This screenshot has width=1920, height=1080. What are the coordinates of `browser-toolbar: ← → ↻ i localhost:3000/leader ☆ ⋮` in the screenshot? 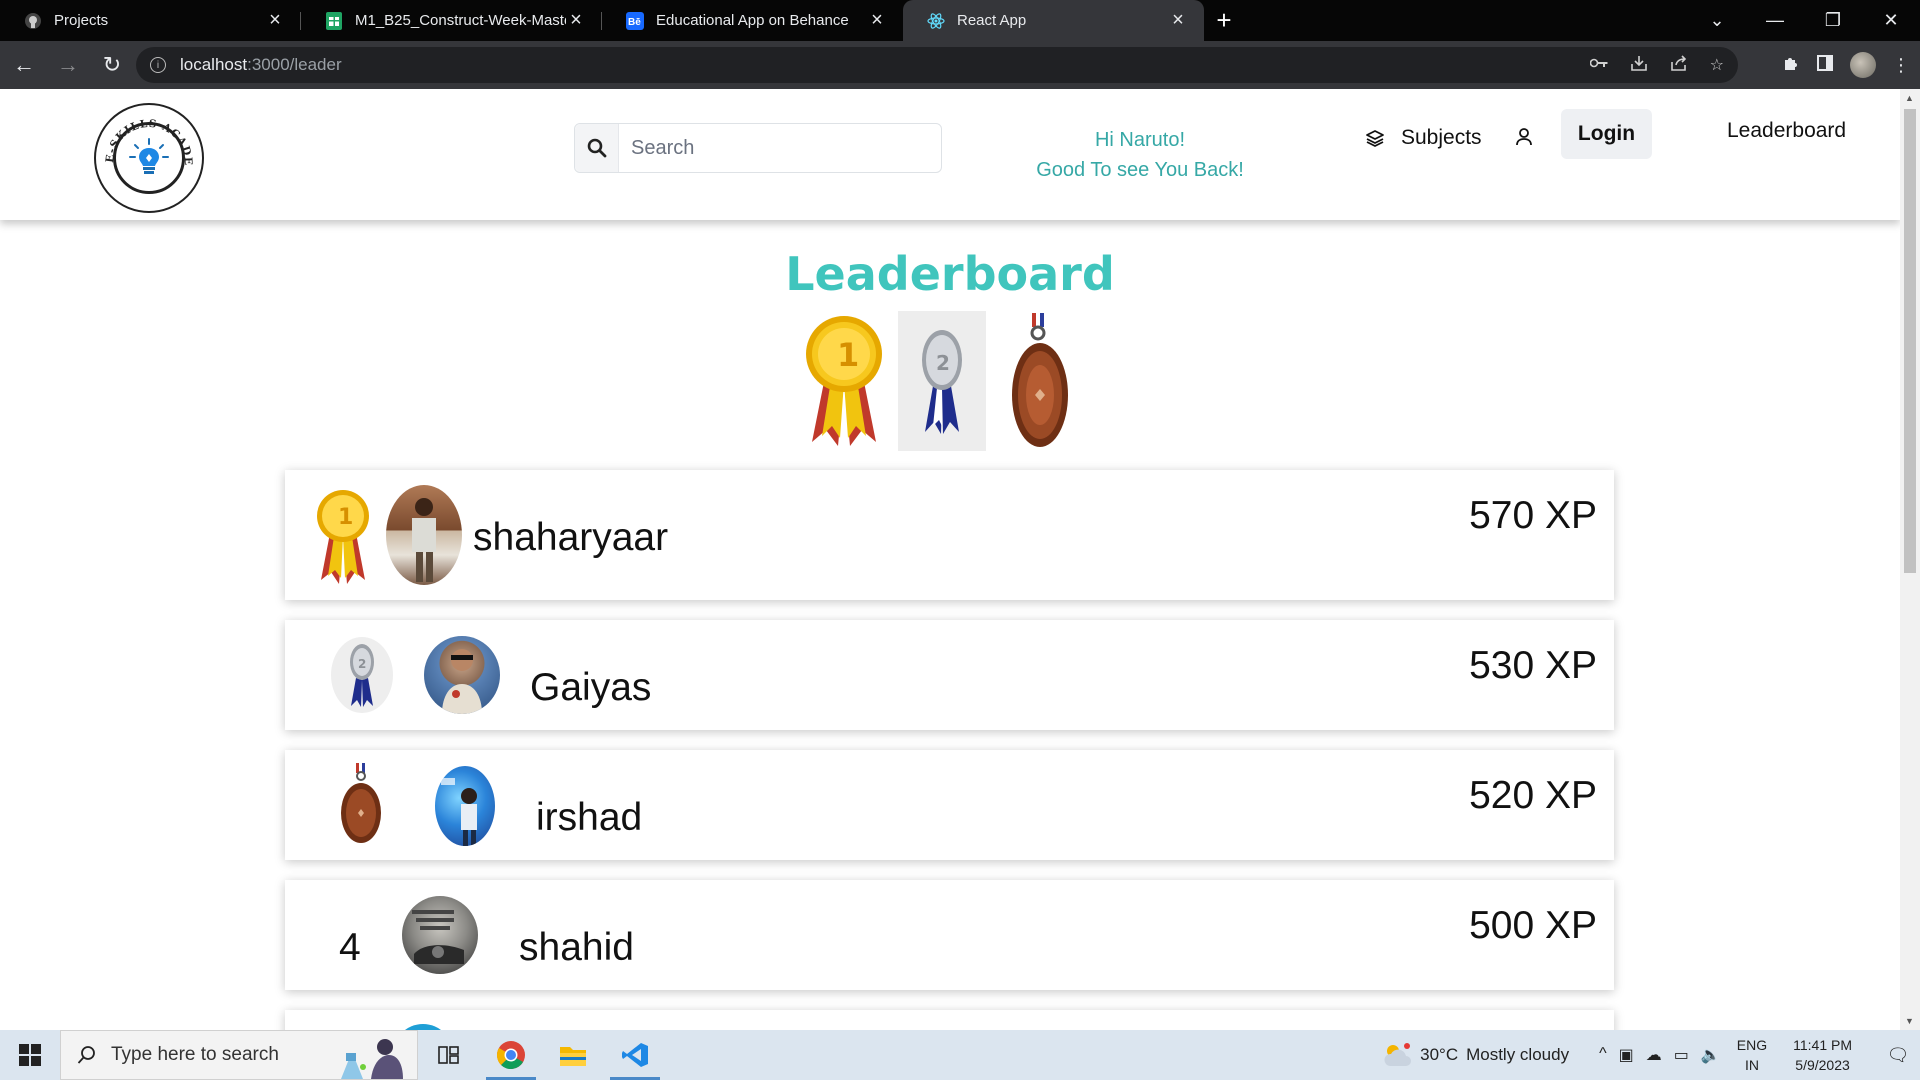 It's located at (960, 65).